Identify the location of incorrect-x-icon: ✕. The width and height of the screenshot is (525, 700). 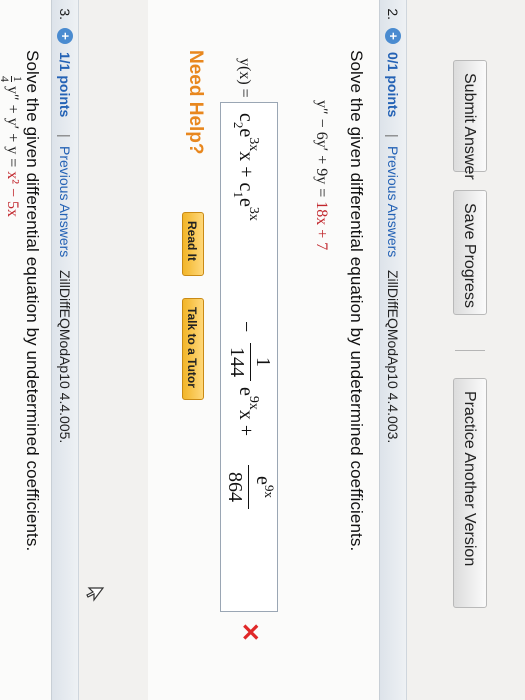
(249, 632).